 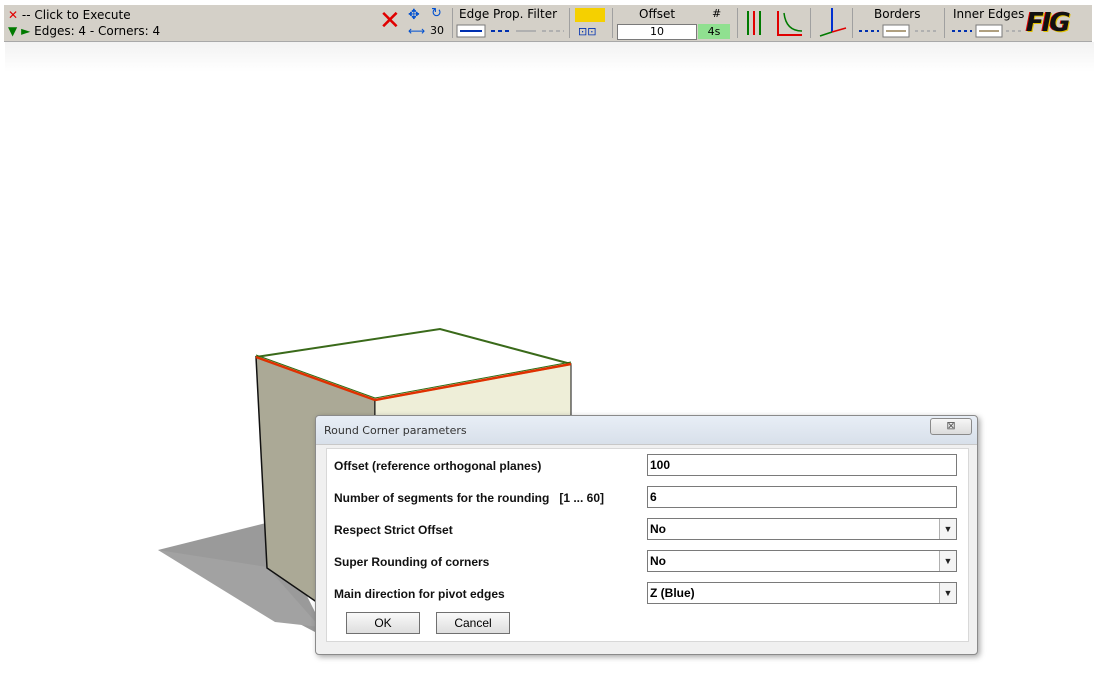 What do you see at coordinates (951, 426) in the screenshot?
I see `close-icon: ⊠` at bounding box center [951, 426].